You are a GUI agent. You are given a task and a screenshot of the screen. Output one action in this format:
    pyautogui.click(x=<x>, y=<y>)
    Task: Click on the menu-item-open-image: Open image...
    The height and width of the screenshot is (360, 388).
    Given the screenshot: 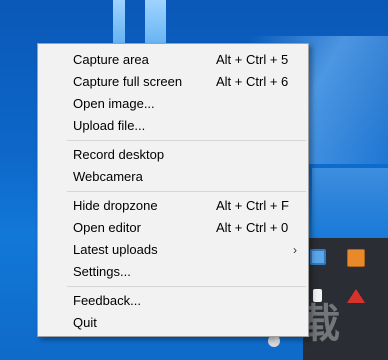 What is the action you would take?
    pyautogui.click(x=173, y=104)
    